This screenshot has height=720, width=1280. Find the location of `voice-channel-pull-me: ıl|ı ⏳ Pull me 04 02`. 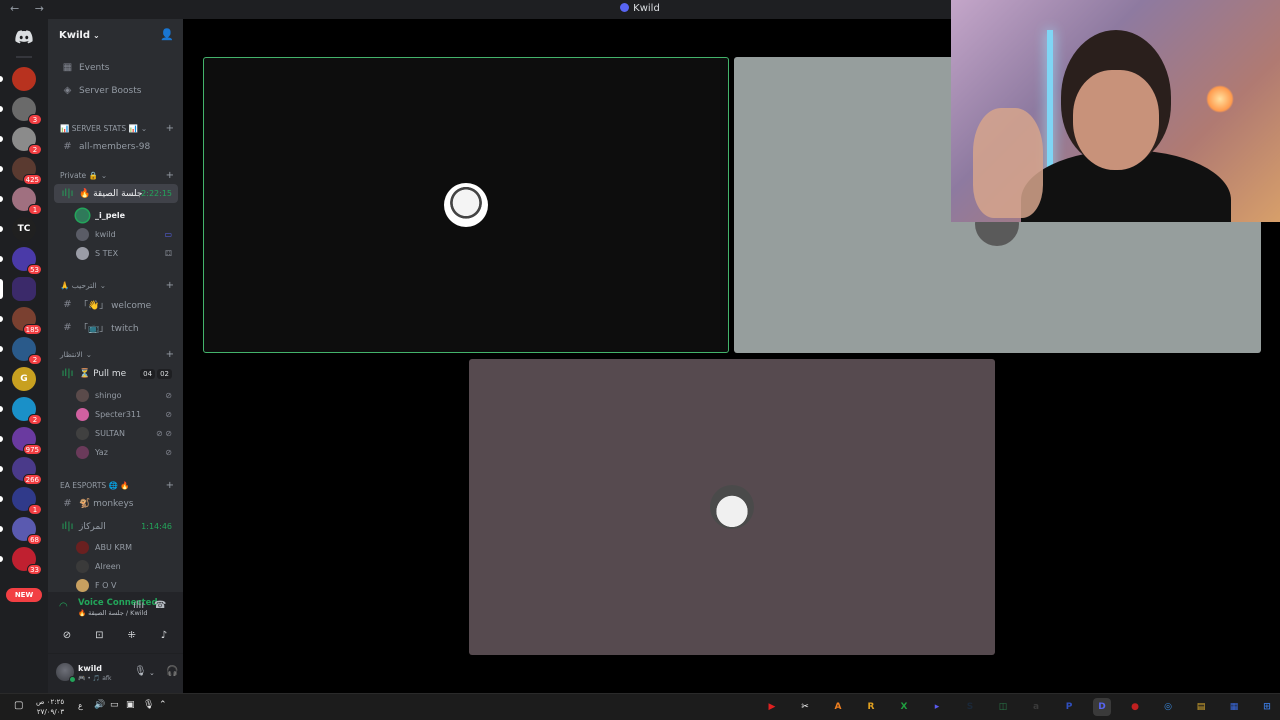

voice-channel-pull-me: ıl|ı ⏳ Pull me 04 02 is located at coordinates (116, 373).